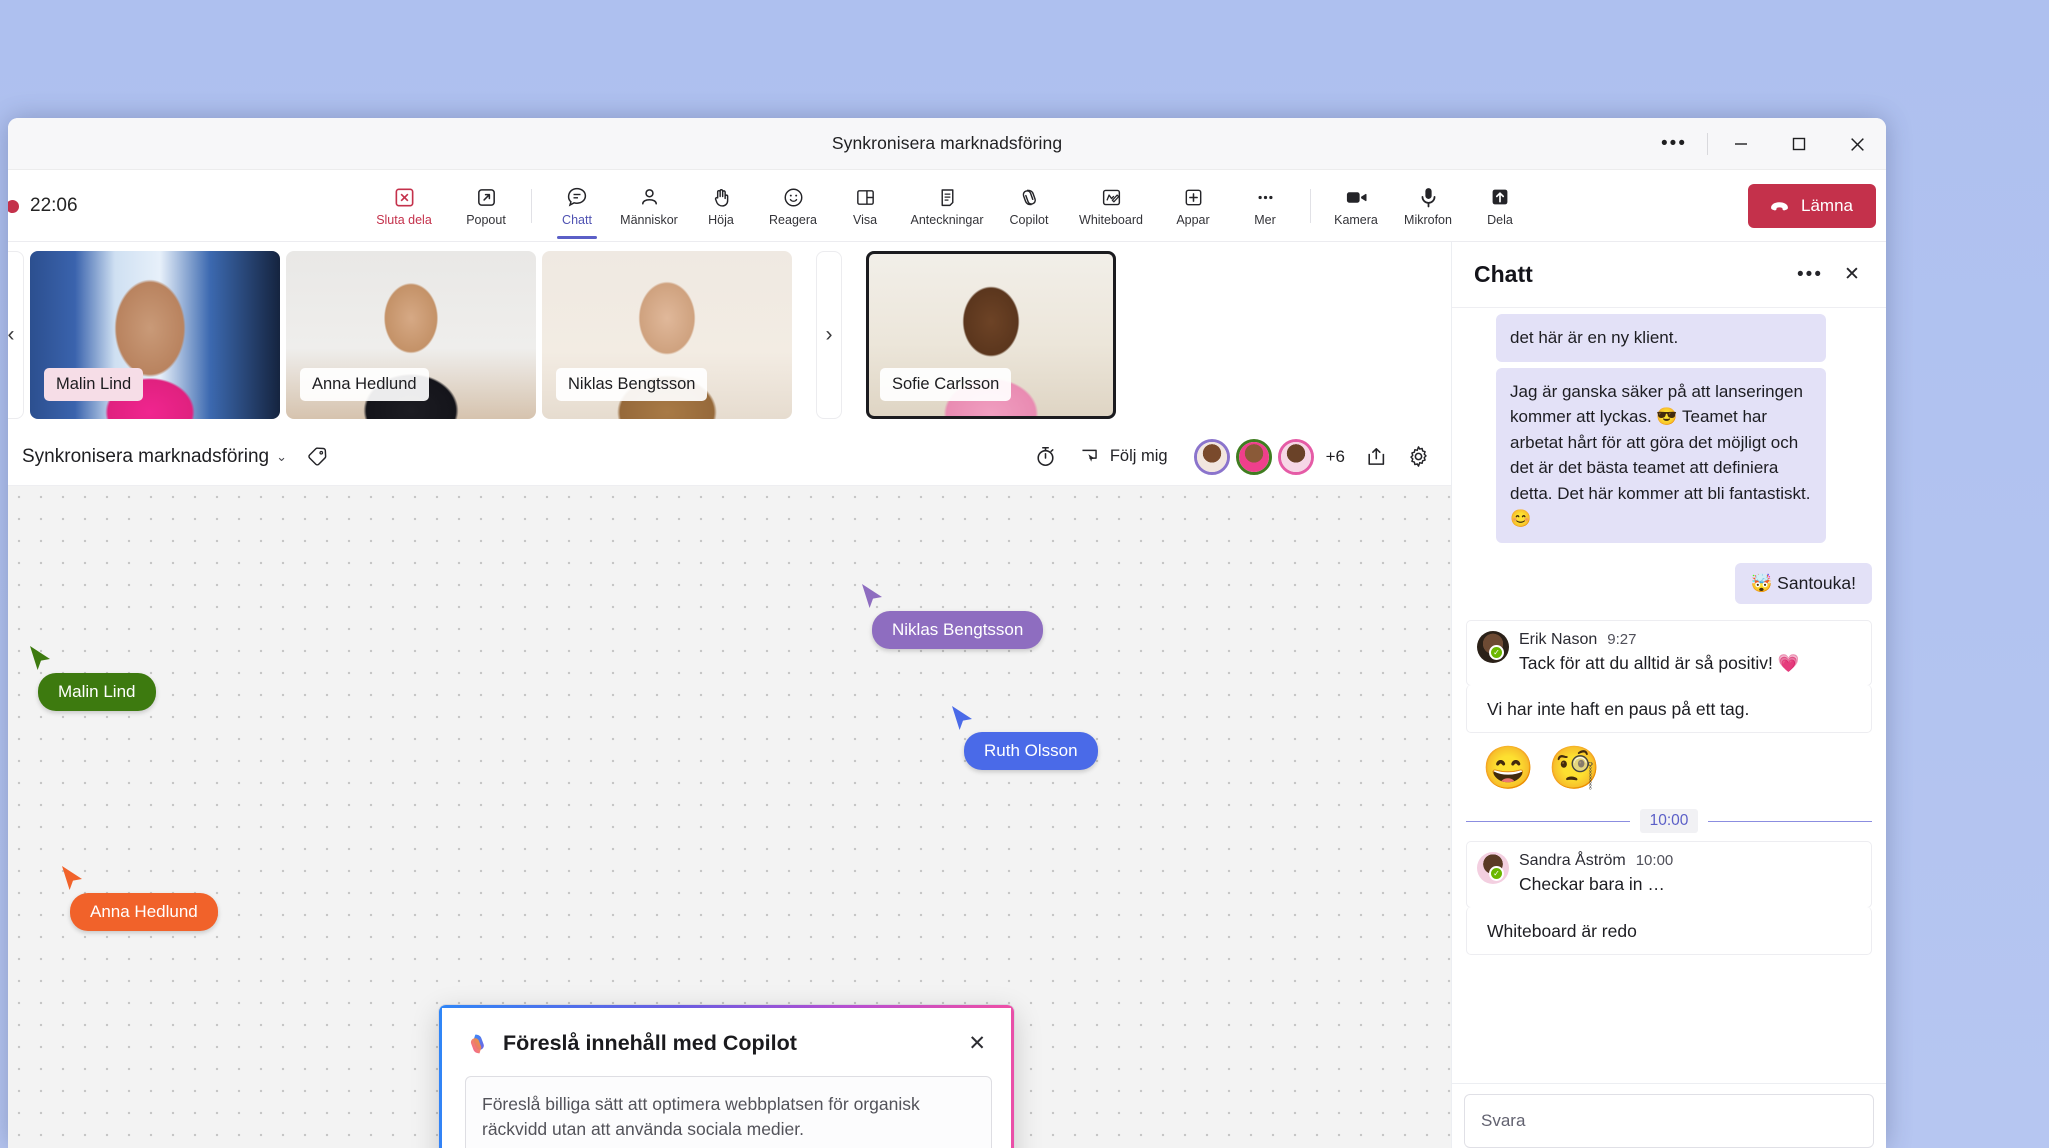  Describe the element at coordinates (11, 334) in the screenshot. I see `chevron-left-icon: ‹` at that location.